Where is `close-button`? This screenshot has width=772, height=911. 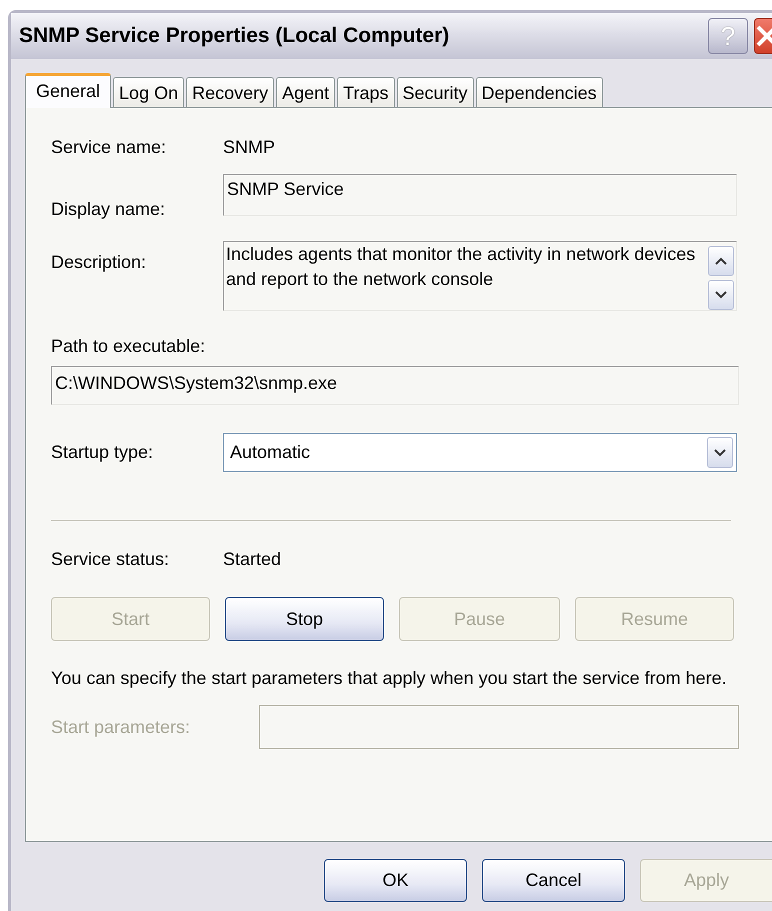
close-button is located at coordinates (763, 36).